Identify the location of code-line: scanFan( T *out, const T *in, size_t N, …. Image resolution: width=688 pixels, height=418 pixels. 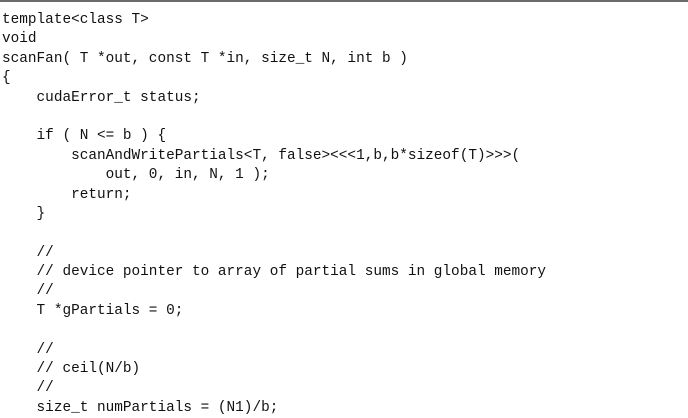
(205, 58).